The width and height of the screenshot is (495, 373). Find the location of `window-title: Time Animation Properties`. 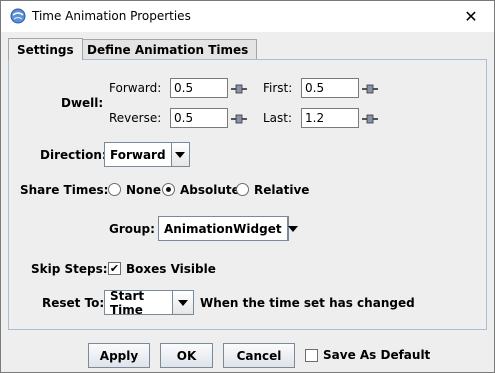

window-title: Time Animation Properties is located at coordinates (111, 16).